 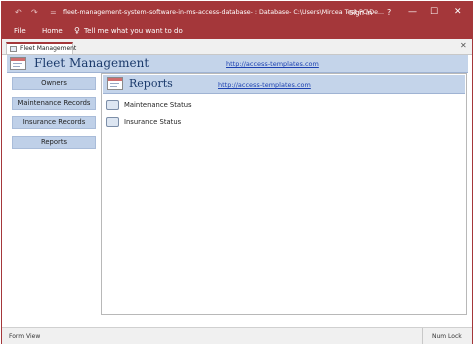 What do you see at coordinates (264, 85) in the screenshot?
I see `reports-website-link: http://access-templates.com` at bounding box center [264, 85].